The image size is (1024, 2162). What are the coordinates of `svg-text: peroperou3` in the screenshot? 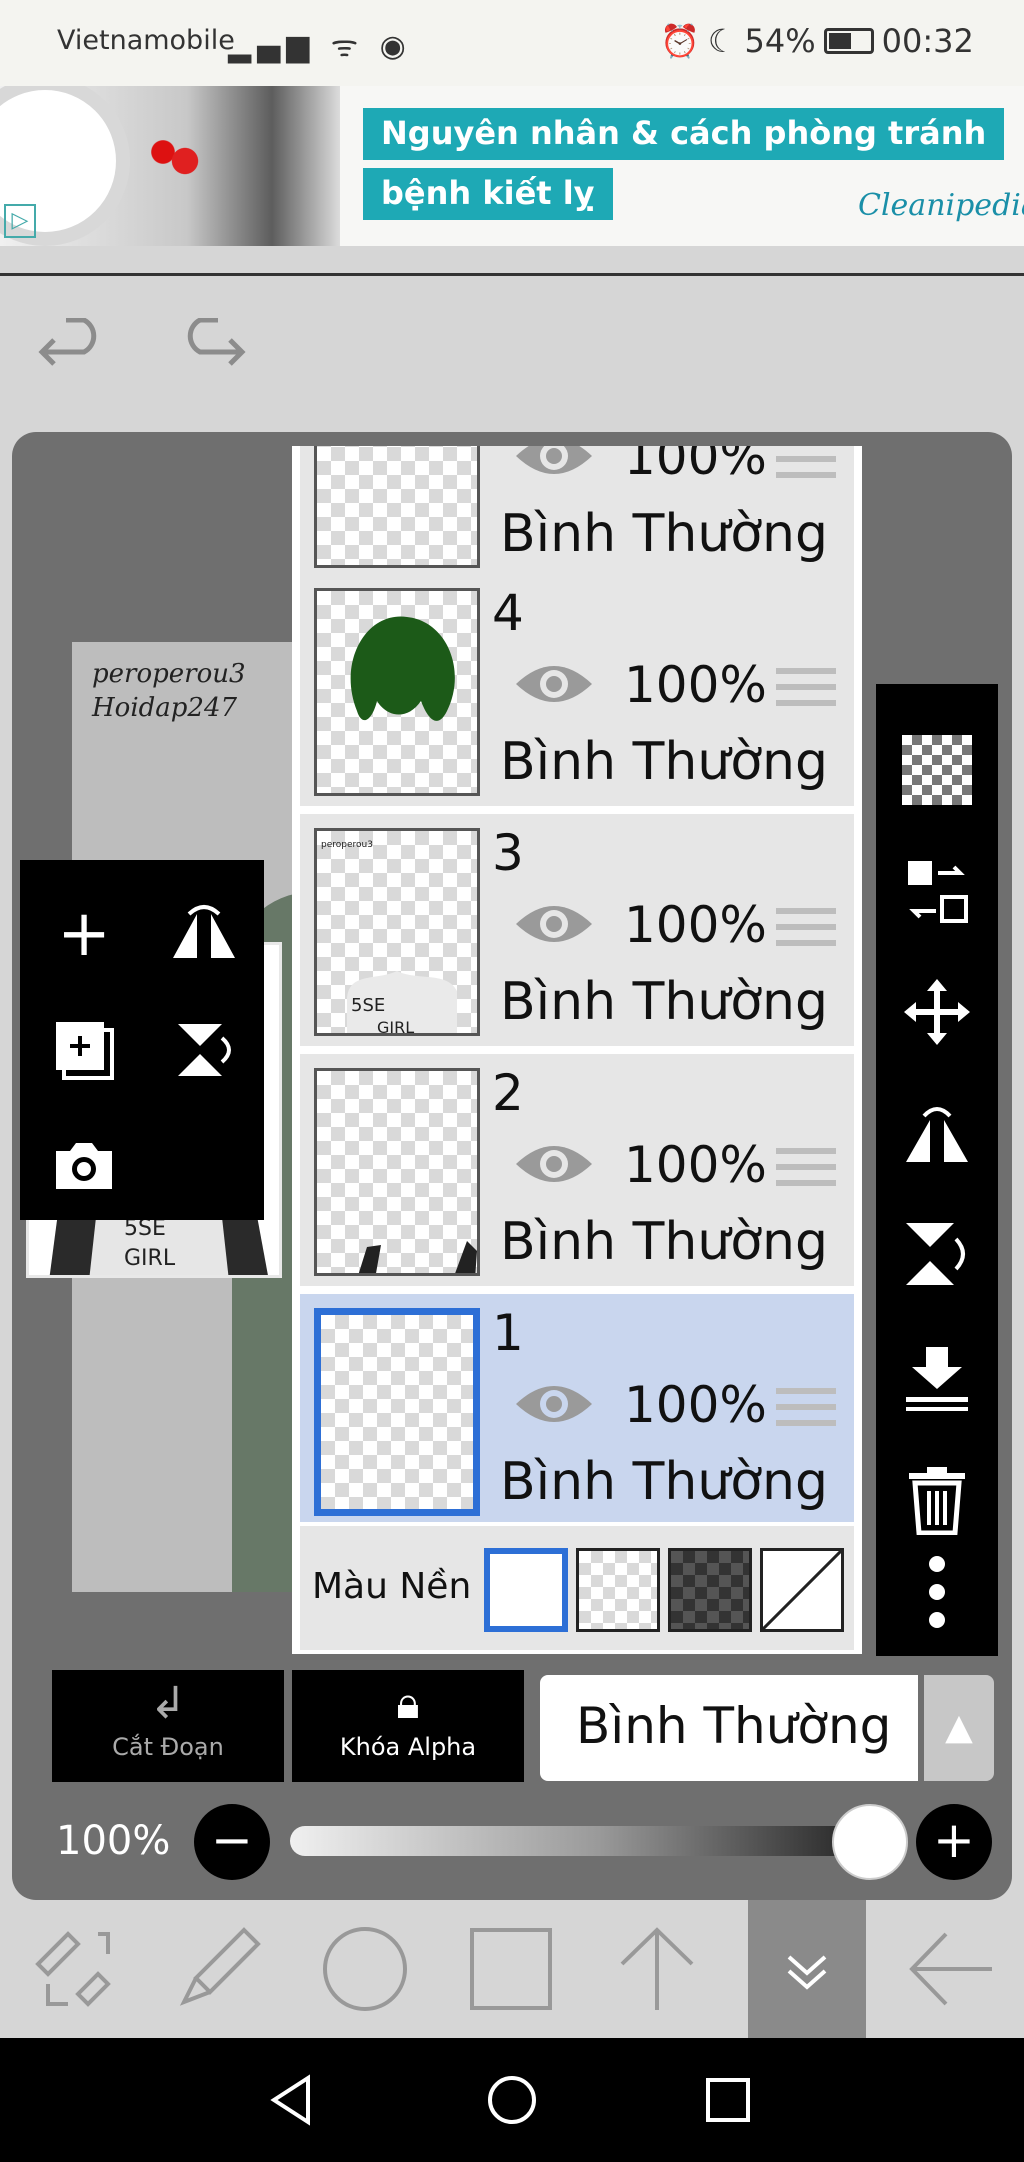 It's located at (347, 845).